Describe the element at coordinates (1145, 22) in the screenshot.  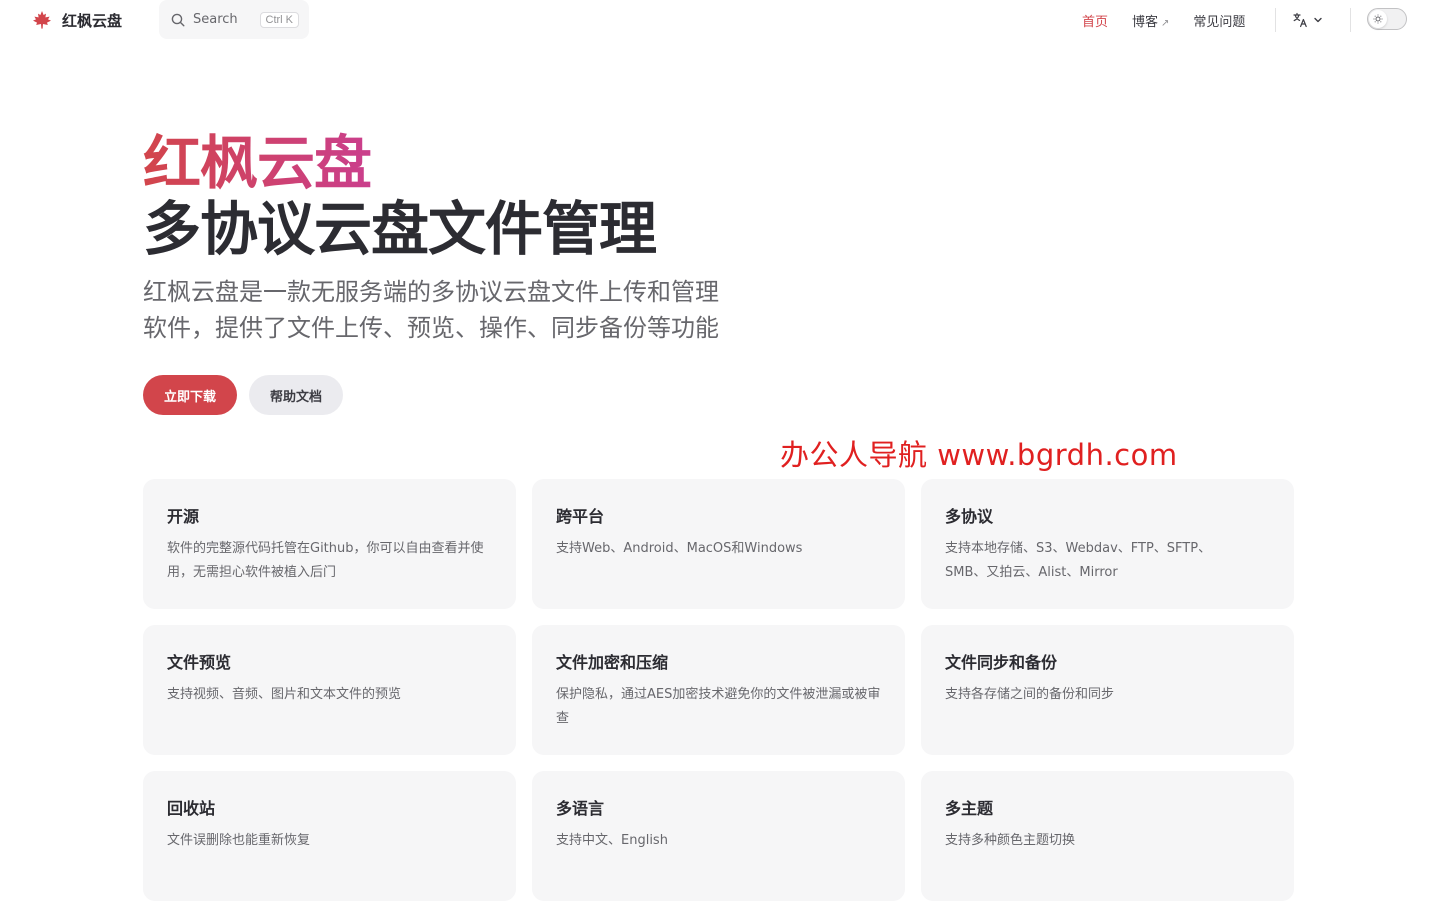
I see `nav-link-blog-label: 博客` at that location.